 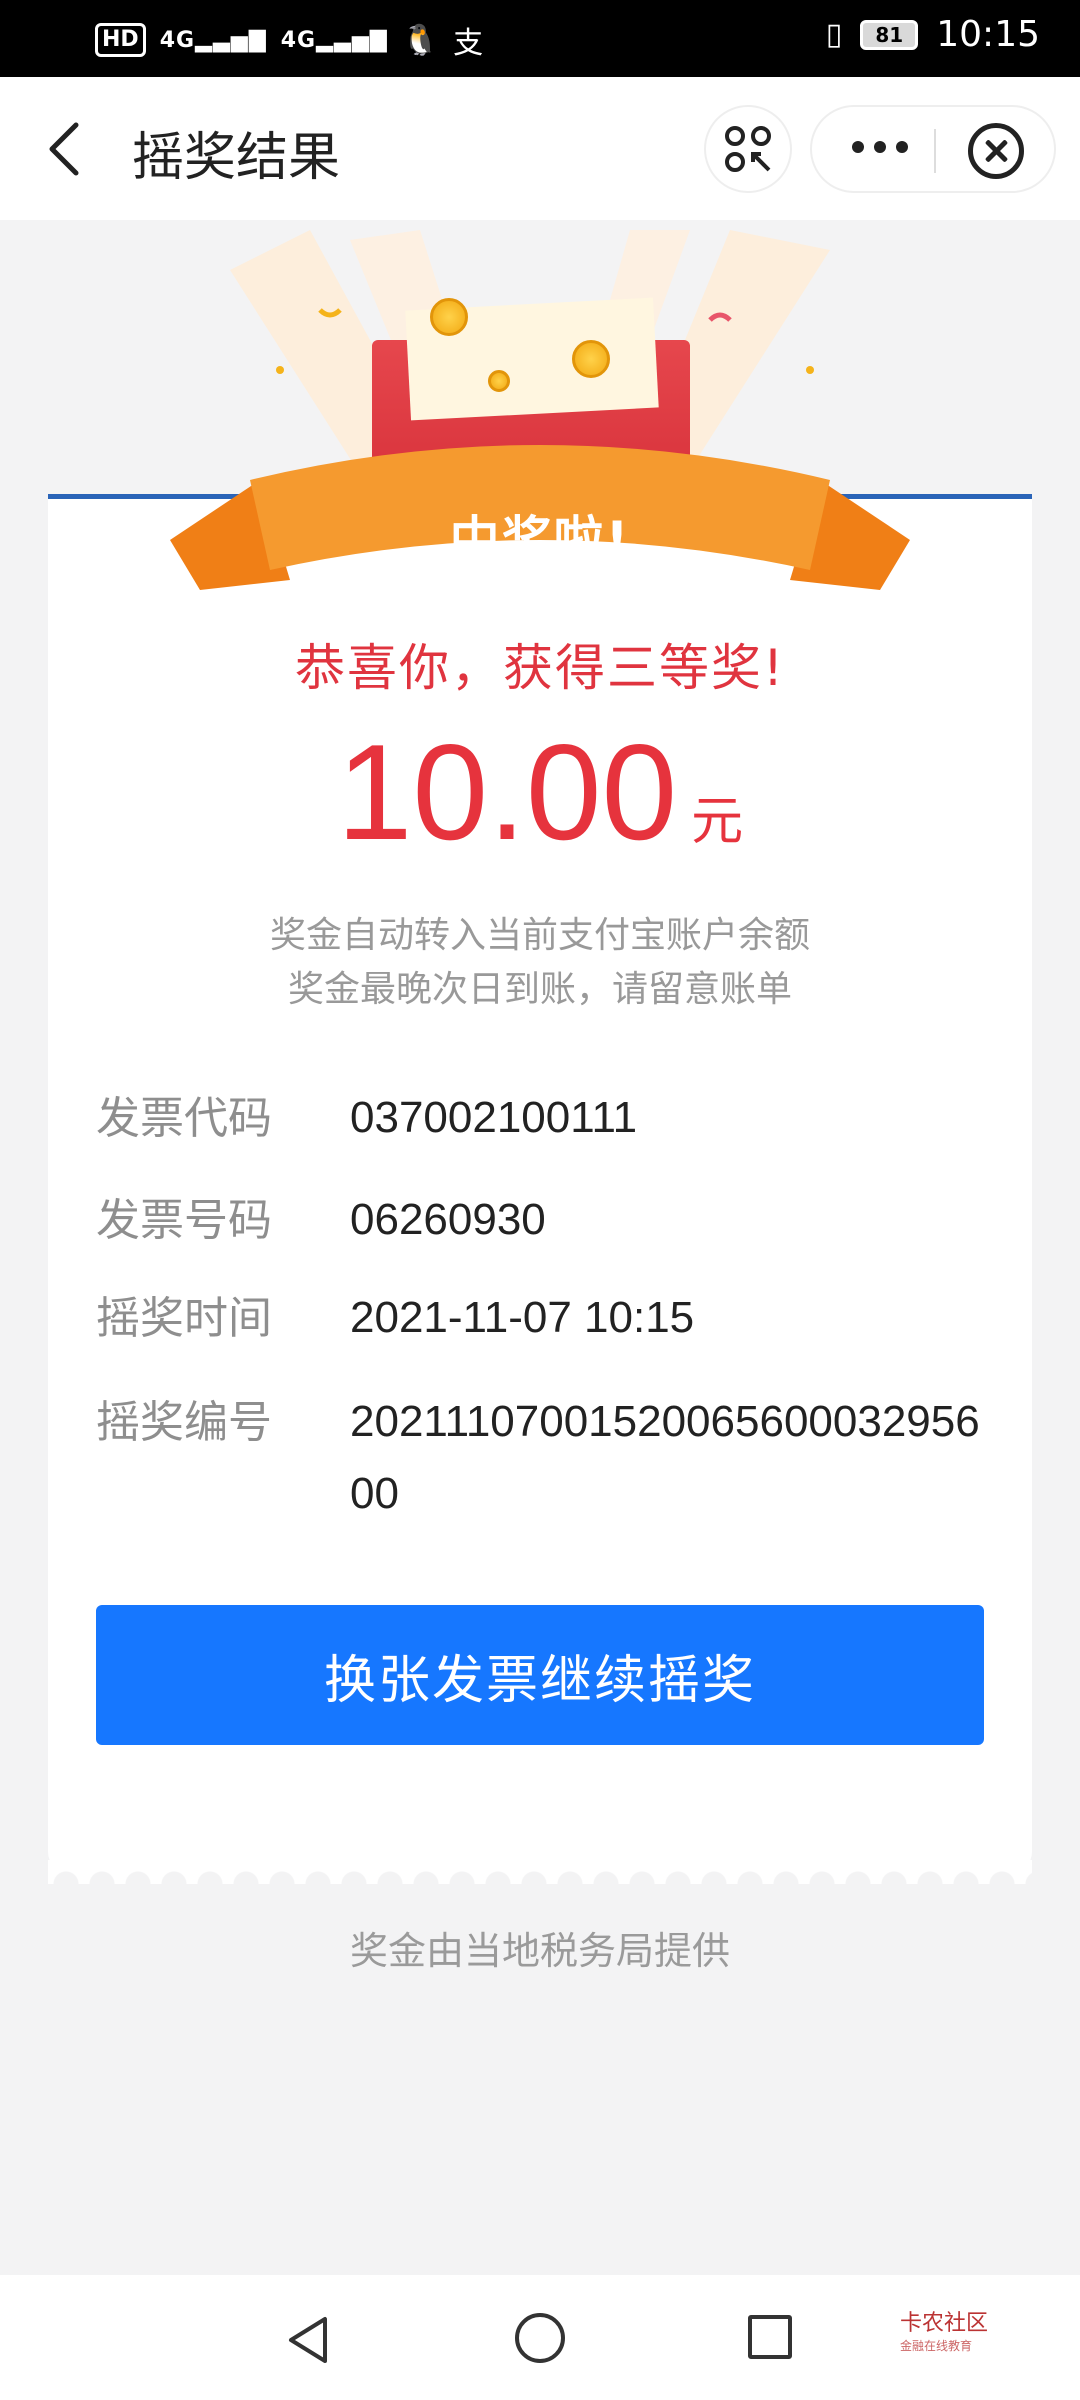 I want to click on detail-row-draw-number: 摇奖编号 2021110700152006560003295600, so click(x=543, y=1458).